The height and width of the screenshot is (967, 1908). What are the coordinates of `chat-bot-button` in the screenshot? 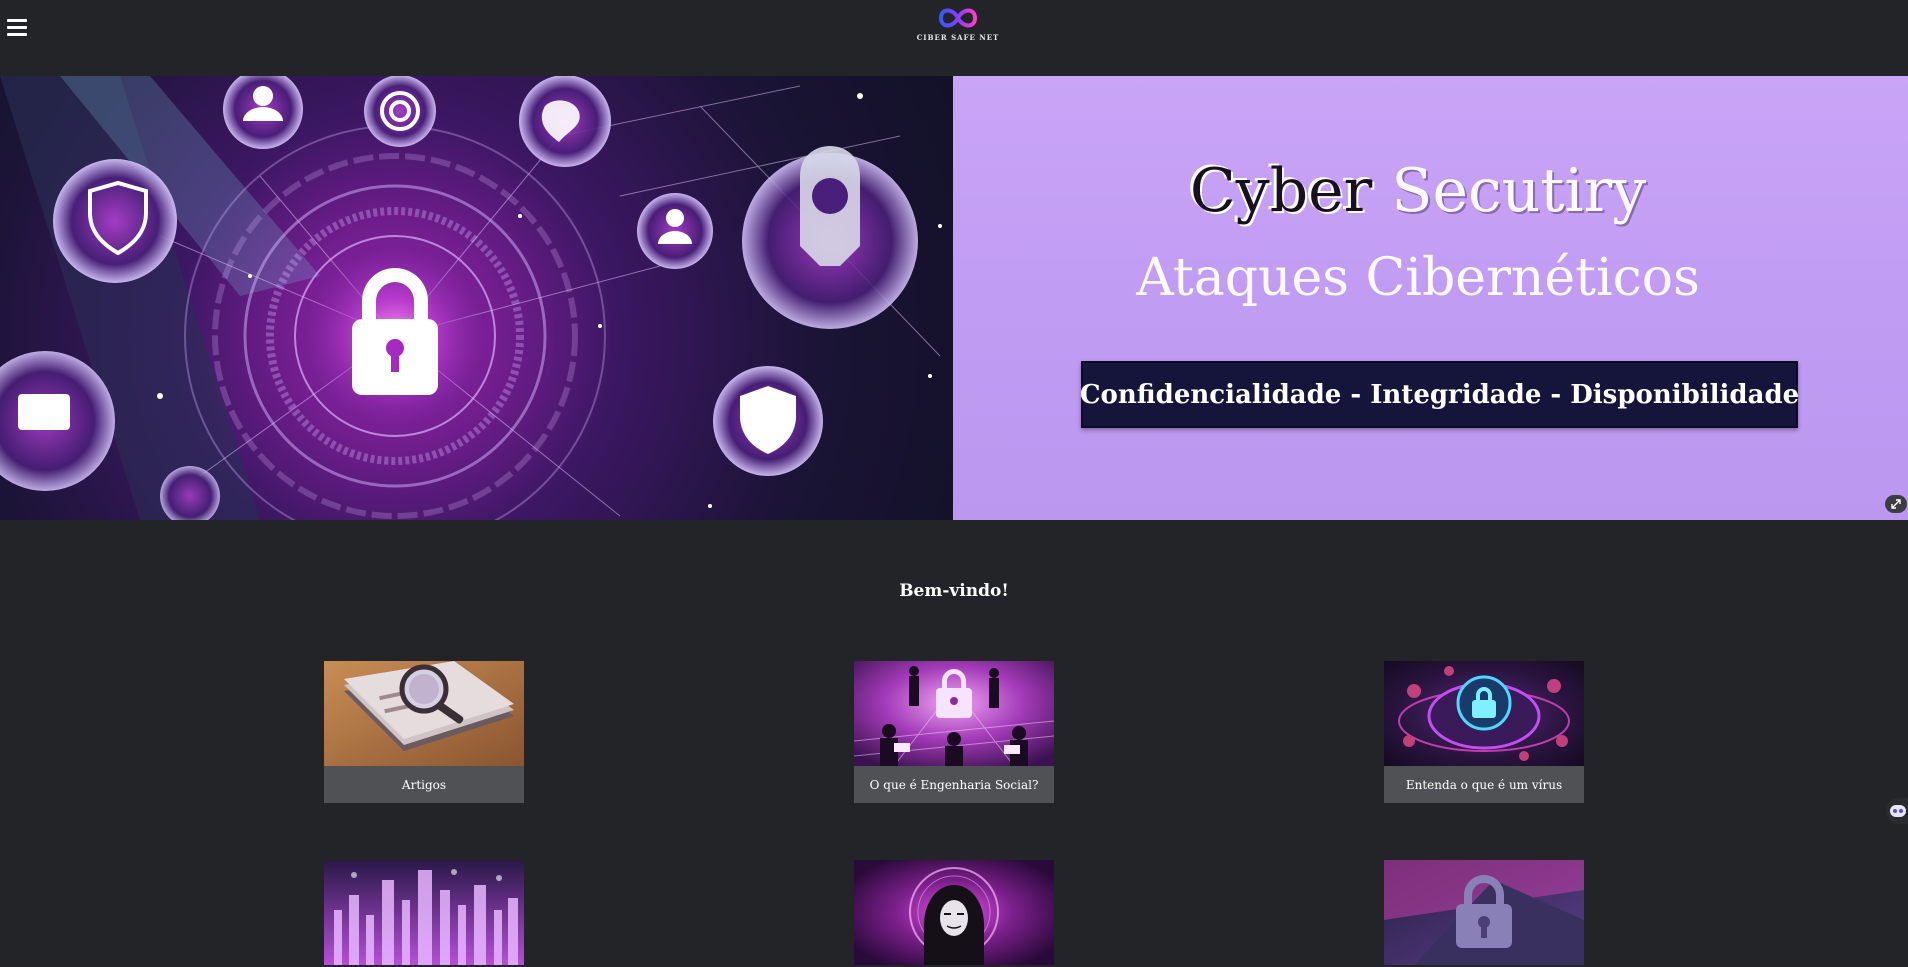 It's located at (1897, 811).